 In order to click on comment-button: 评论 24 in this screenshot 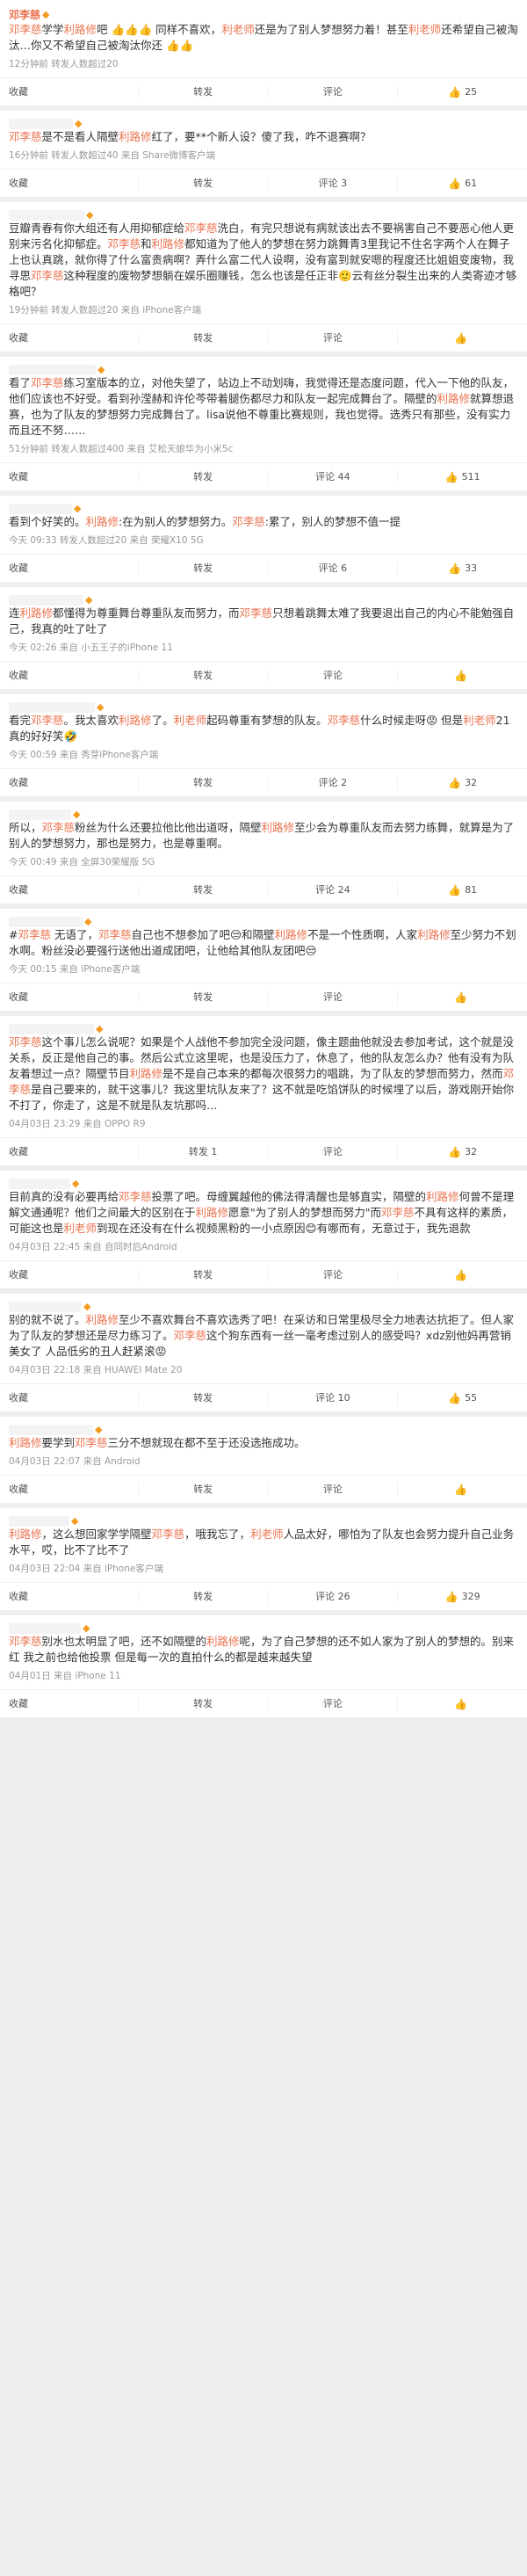, I will do `click(334, 889)`.